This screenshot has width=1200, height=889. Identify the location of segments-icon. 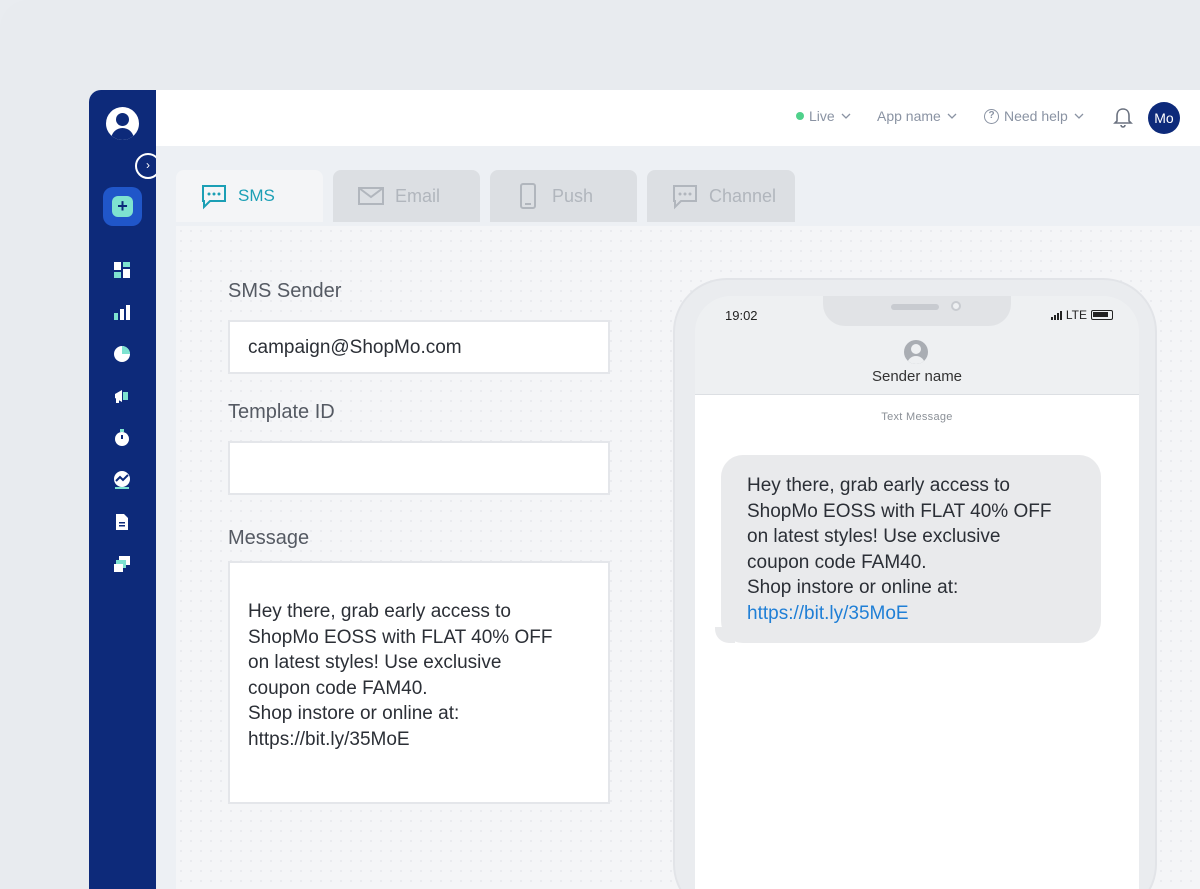
(122, 354).